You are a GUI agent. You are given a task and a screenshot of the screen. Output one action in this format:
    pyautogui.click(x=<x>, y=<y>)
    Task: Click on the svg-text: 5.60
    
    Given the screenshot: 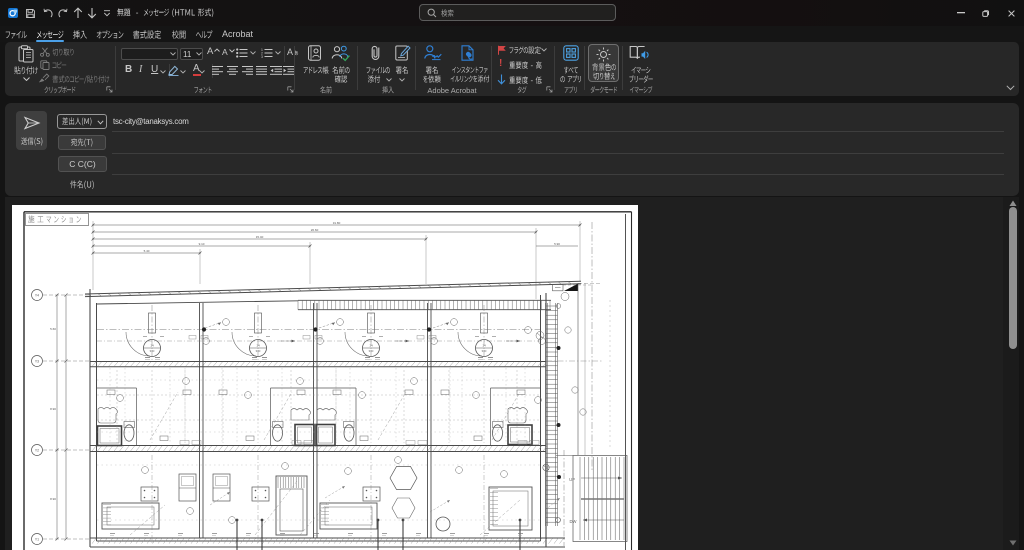 What is the action you would take?
    pyautogui.click(x=53, y=329)
    